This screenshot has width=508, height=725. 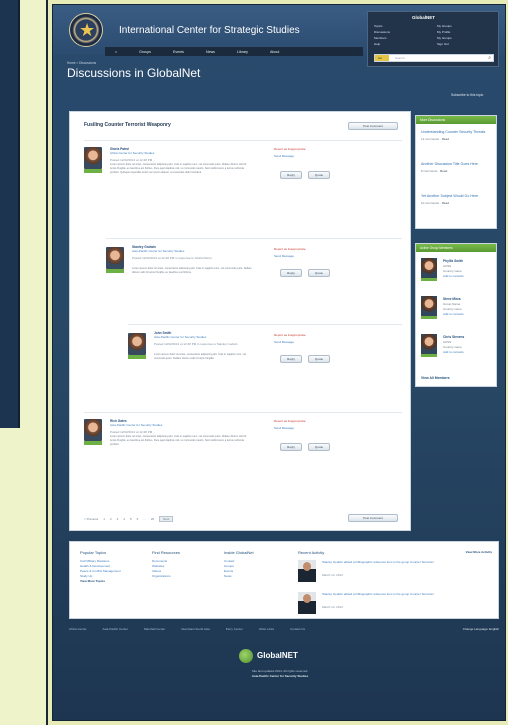 What do you see at coordinates (453, 337) in the screenshot?
I see `member-name: Chris Stevens` at bounding box center [453, 337].